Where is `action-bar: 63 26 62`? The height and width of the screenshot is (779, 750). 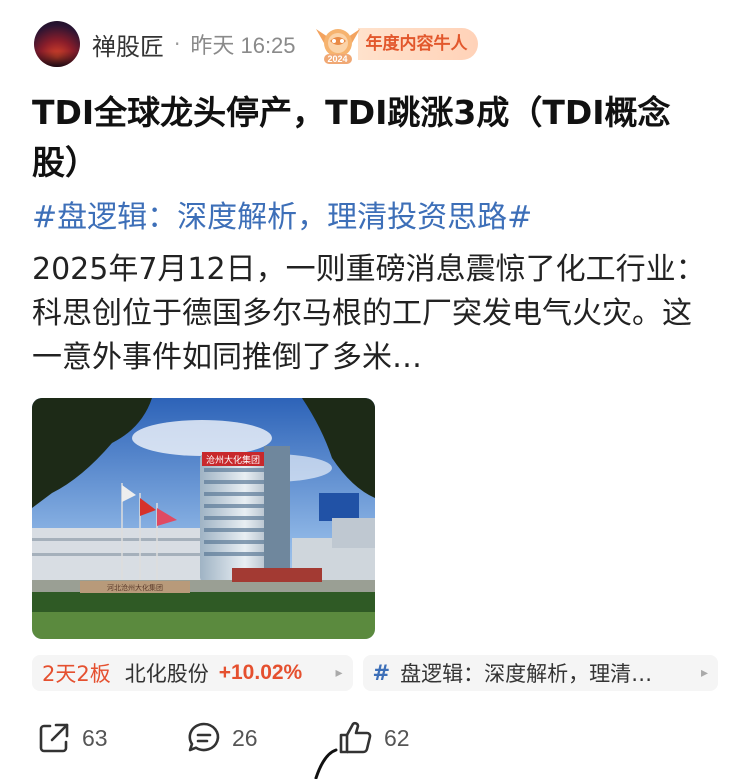
action-bar: 63 26 62 is located at coordinates (261, 738).